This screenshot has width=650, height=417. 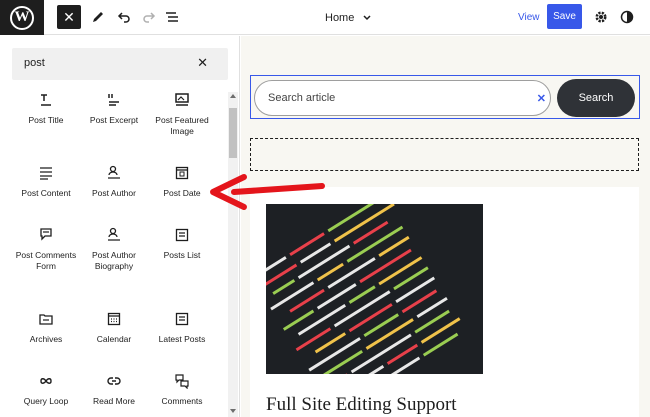 What do you see at coordinates (302, 98) in the screenshot?
I see `search-placeholder: Search article` at bounding box center [302, 98].